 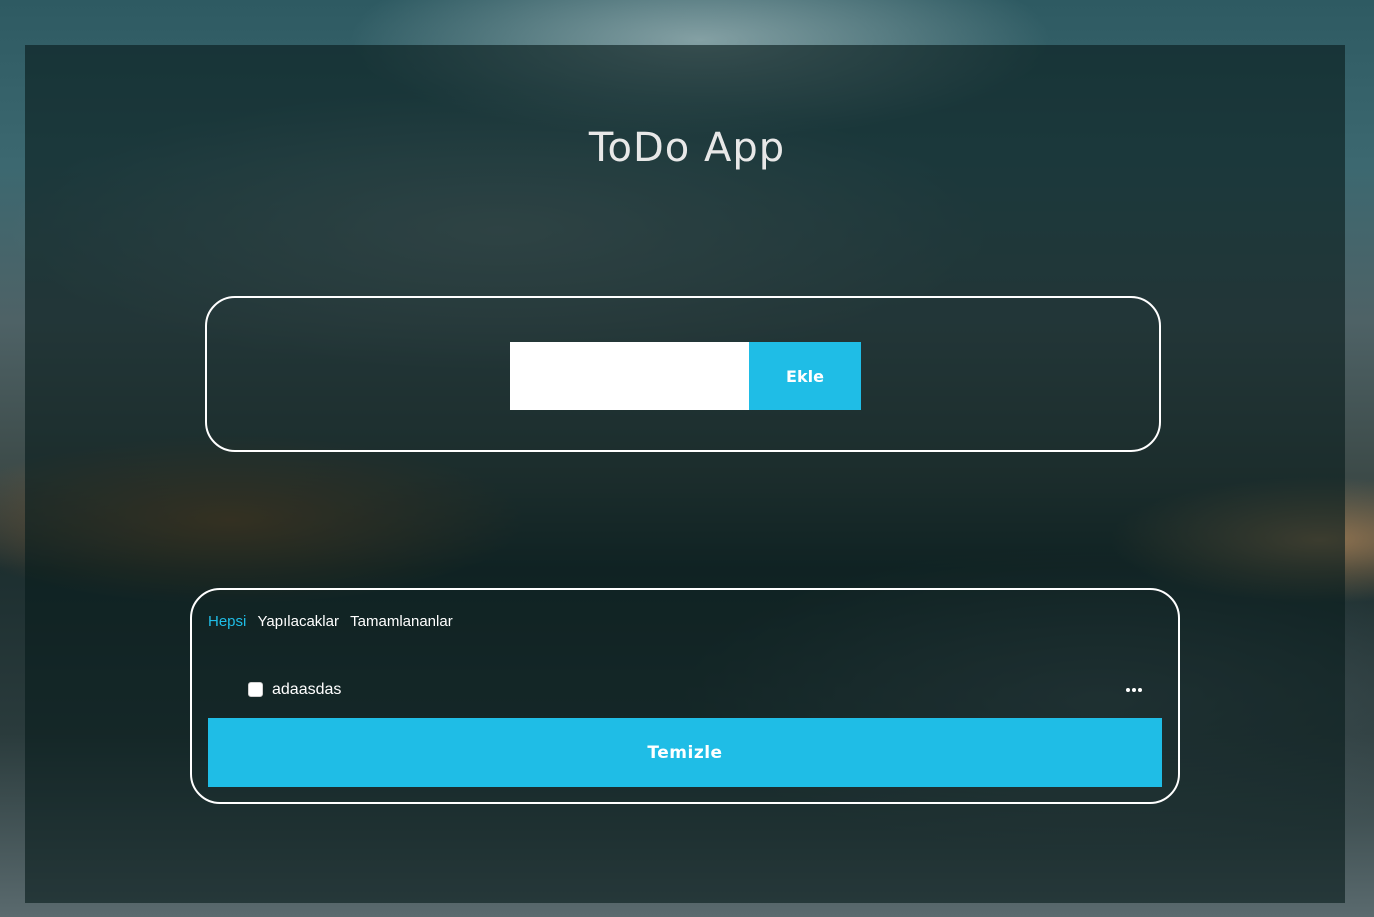 What do you see at coordinates (629, 376) in the screenshot?
I see `todo-input` at bounding box center [629, 376].